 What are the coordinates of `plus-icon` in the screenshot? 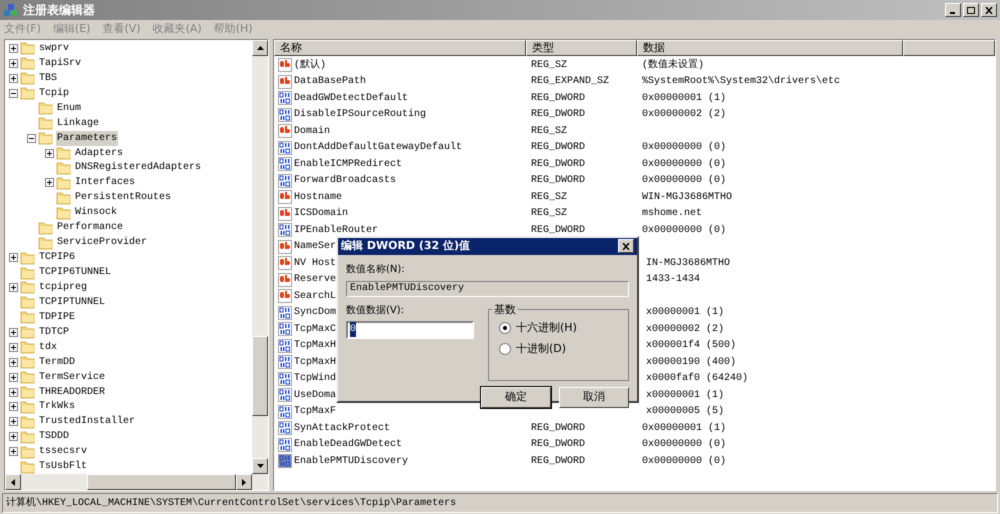 It's located at (13, 48).